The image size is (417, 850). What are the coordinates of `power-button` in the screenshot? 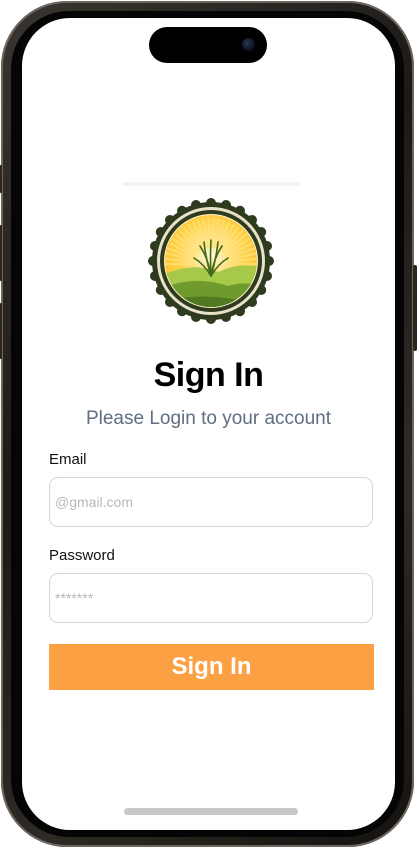 It's located at (415, 308).